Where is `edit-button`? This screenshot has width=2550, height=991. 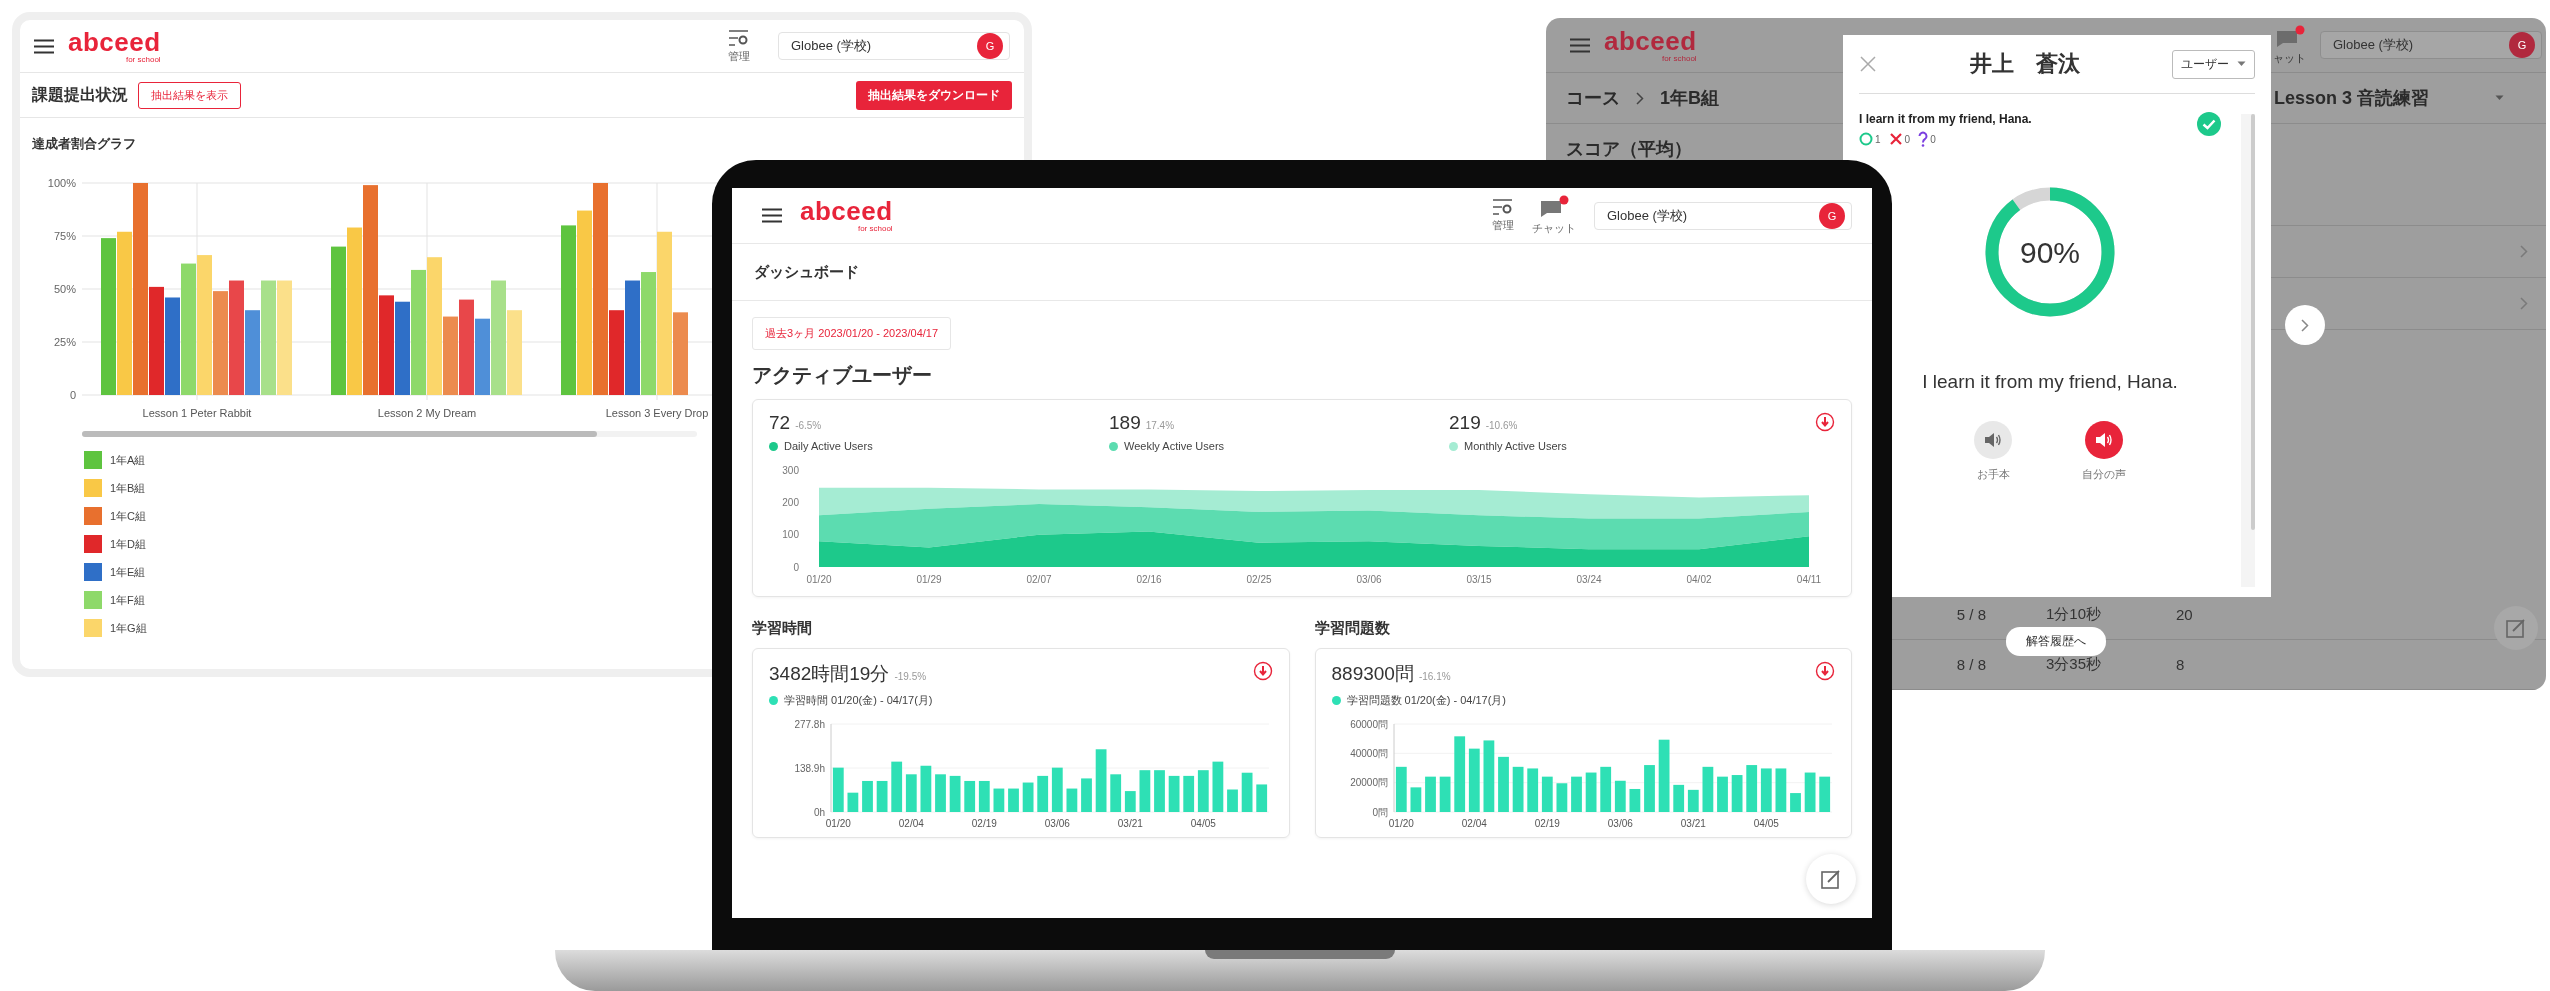 edit-button is located at coordinates (1831, 879).